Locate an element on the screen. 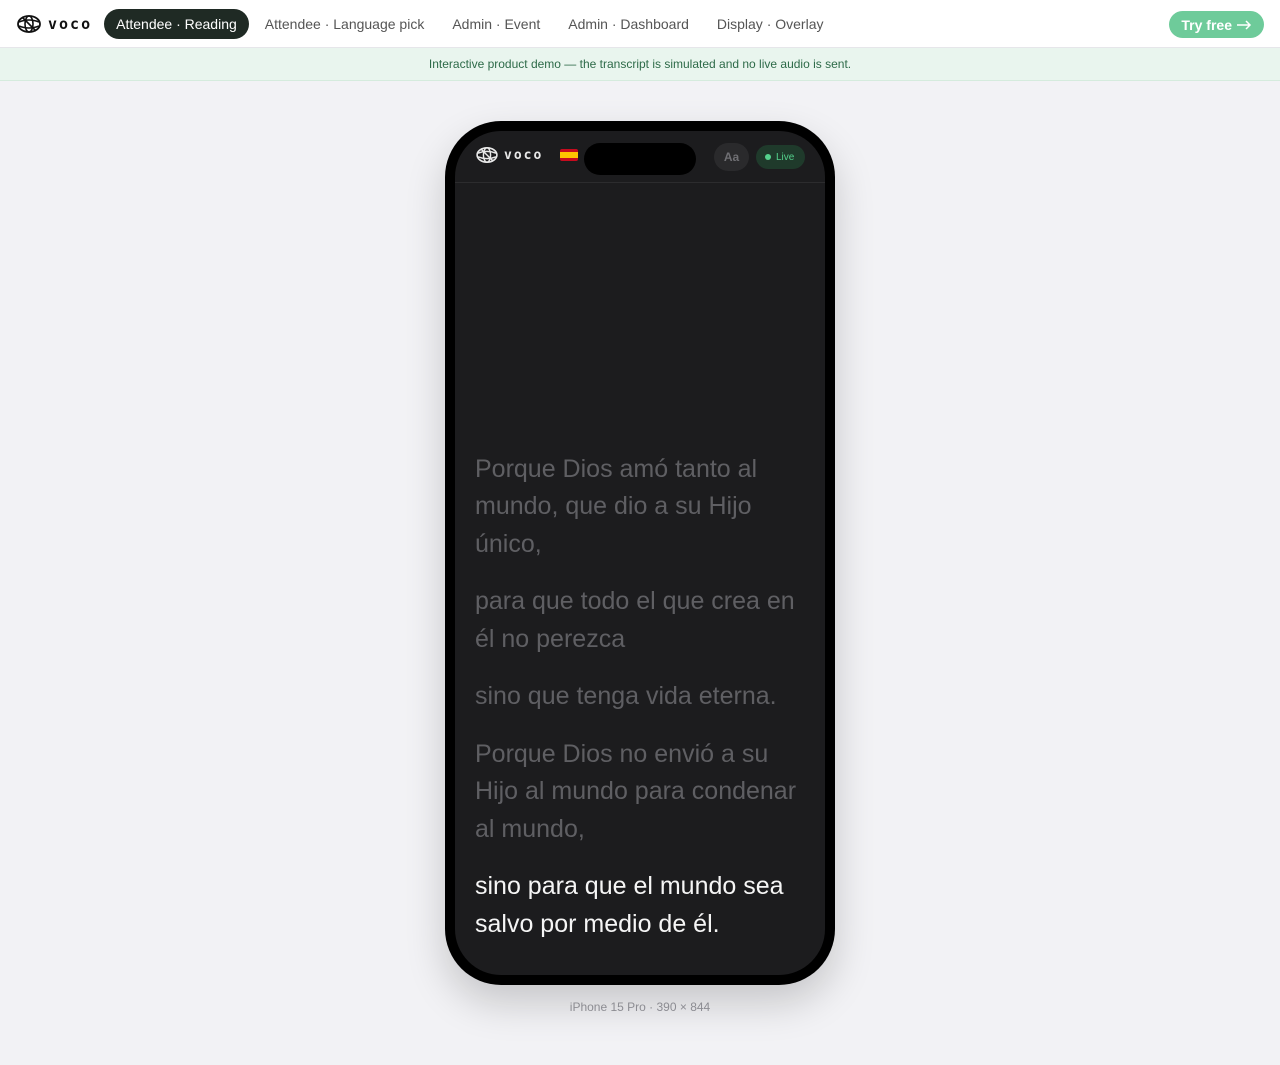 This screenshot has height=1065, width=1280. tab-admin-event: Admin · Event is located at coordinates (496, 24).